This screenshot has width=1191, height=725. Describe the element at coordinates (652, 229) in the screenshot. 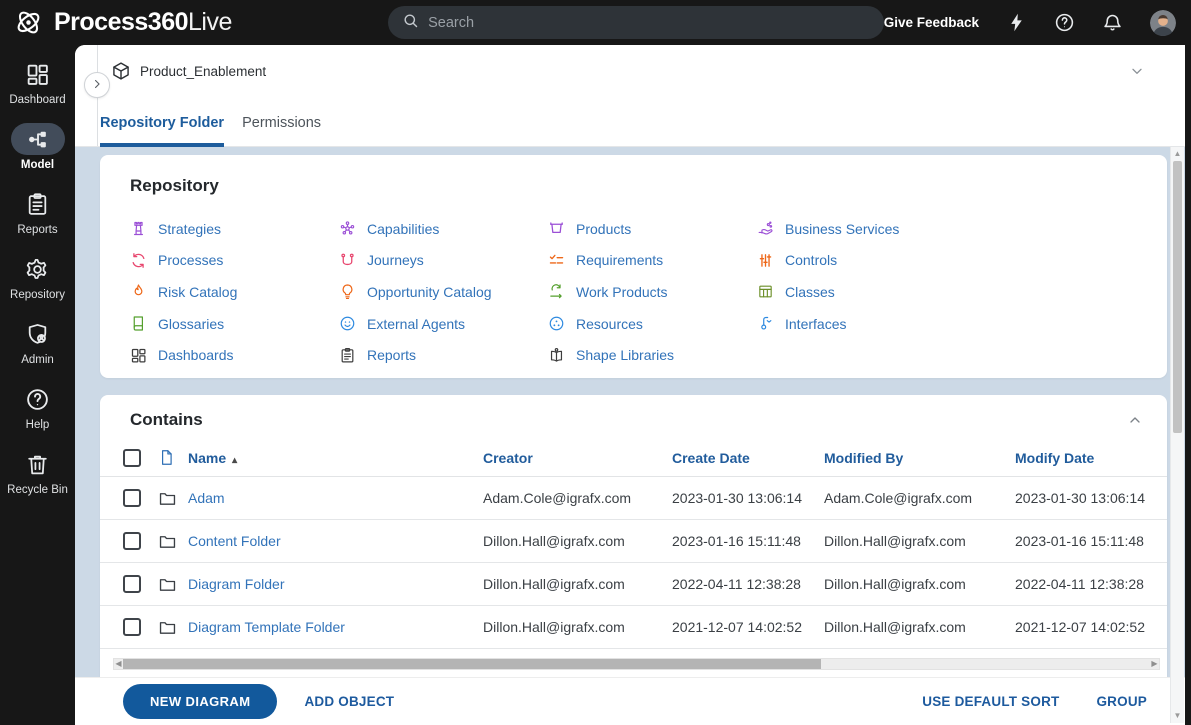

I see `repository-link-products: Products` at that location.